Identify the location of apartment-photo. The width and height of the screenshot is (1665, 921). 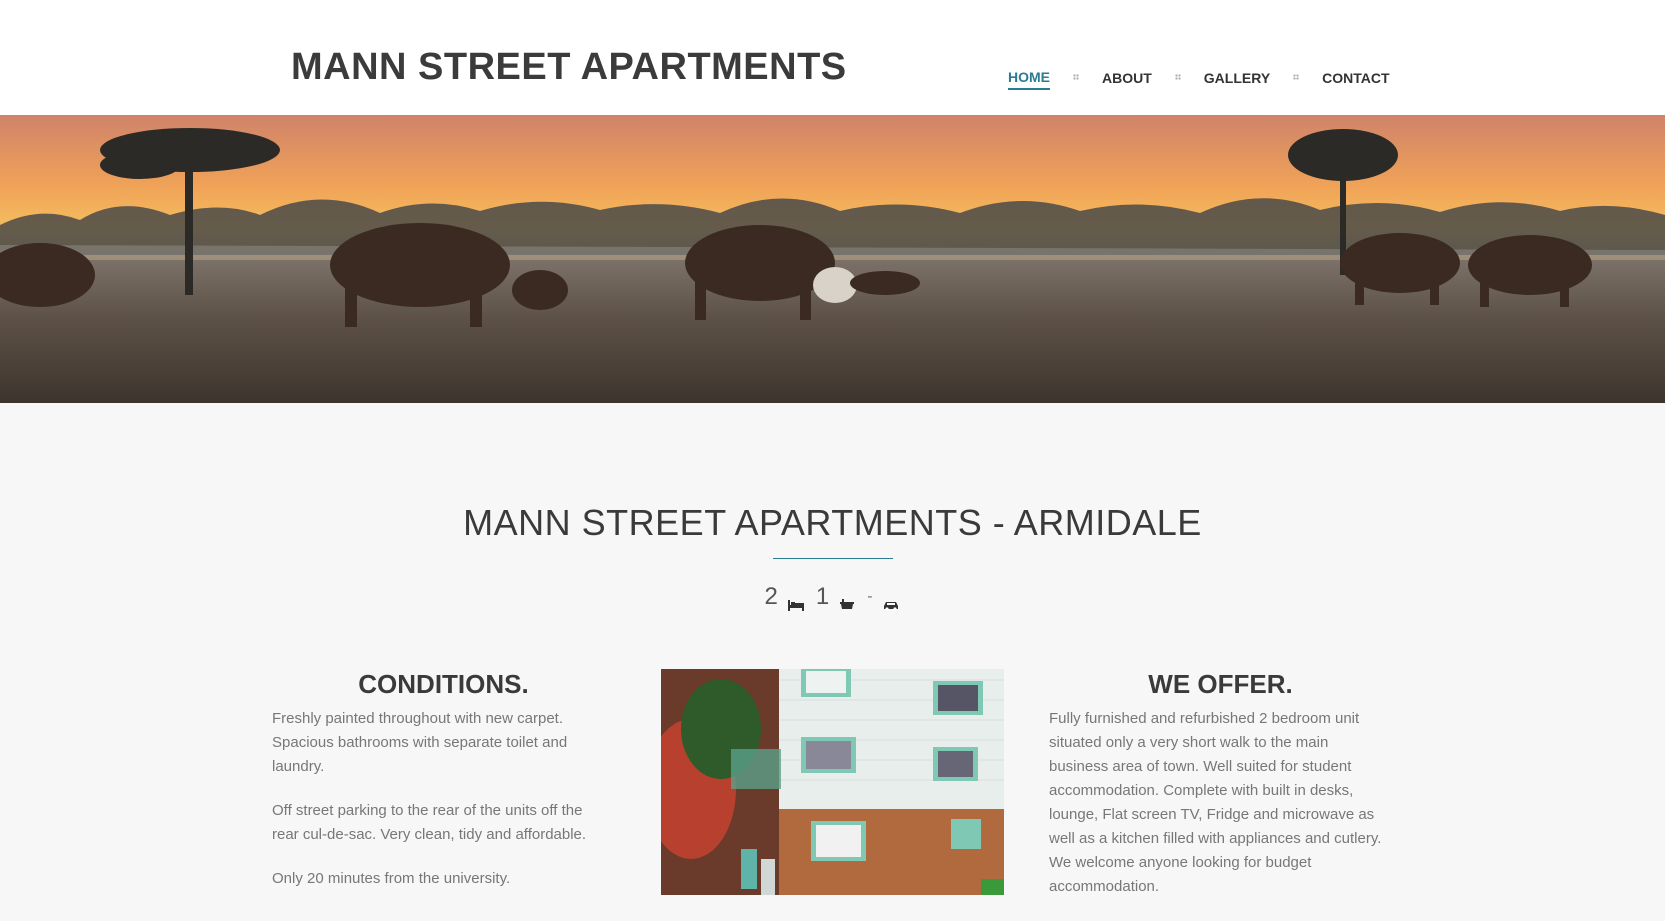
(832, 782).